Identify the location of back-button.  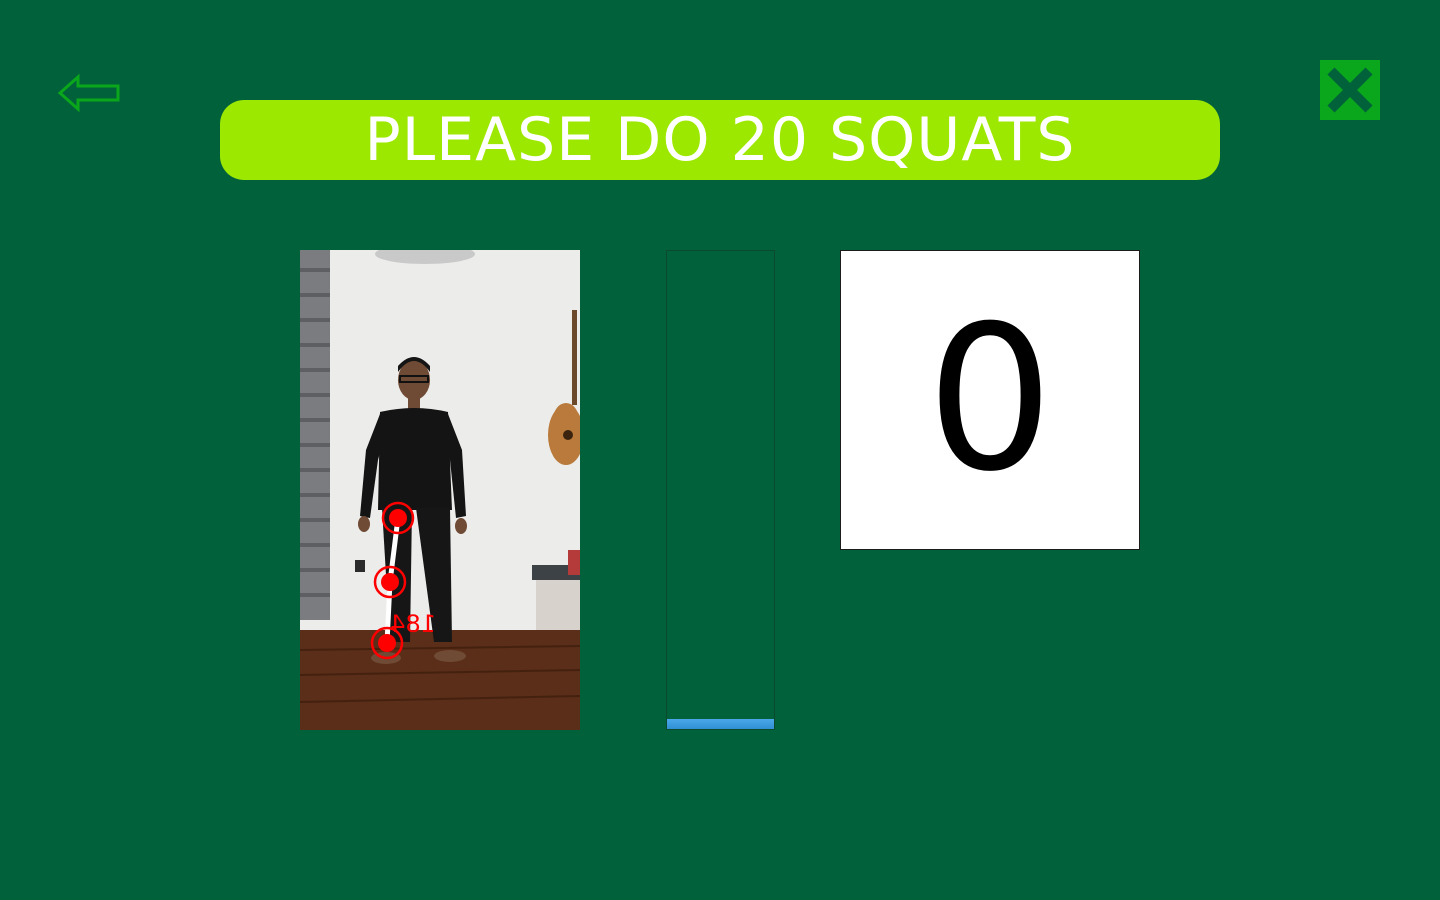
(90, 93).